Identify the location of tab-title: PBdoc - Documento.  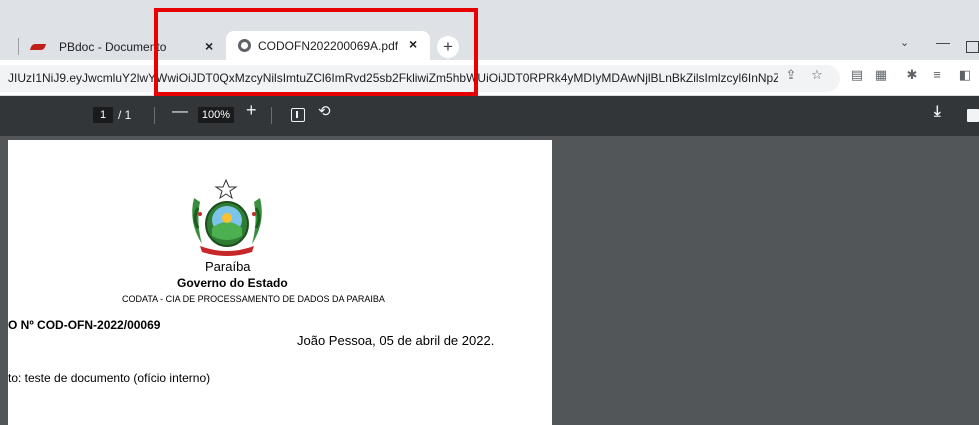
(113, 47).